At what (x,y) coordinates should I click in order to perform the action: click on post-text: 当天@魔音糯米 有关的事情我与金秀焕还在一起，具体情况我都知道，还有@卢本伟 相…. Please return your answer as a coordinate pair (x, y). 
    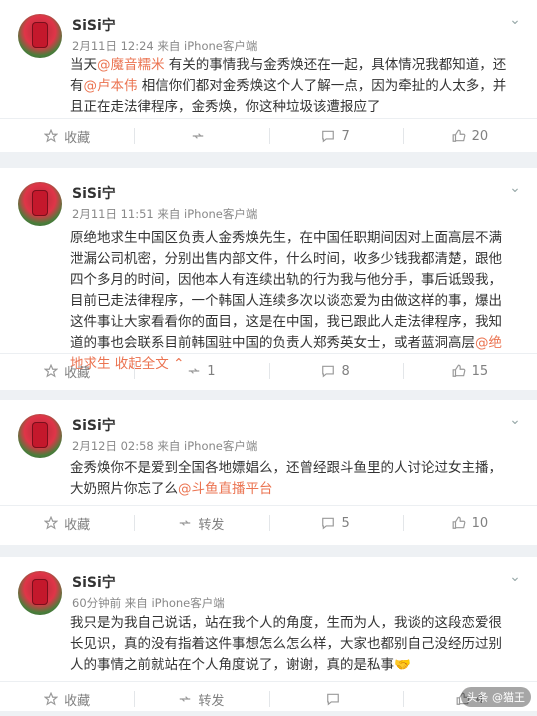
    Looking at the image, I should click on (288, 86).